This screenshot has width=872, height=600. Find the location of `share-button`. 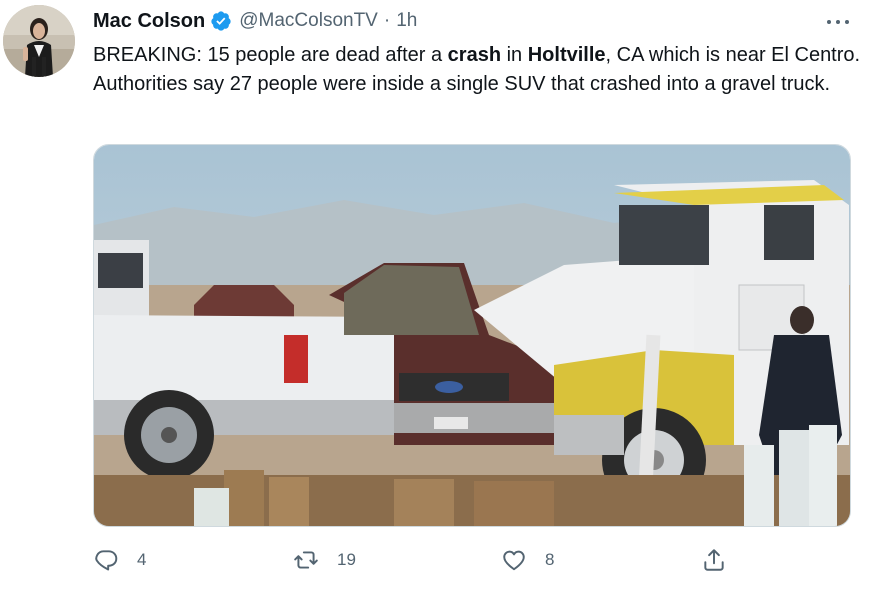

share-button is located at coordinates (714, 560).